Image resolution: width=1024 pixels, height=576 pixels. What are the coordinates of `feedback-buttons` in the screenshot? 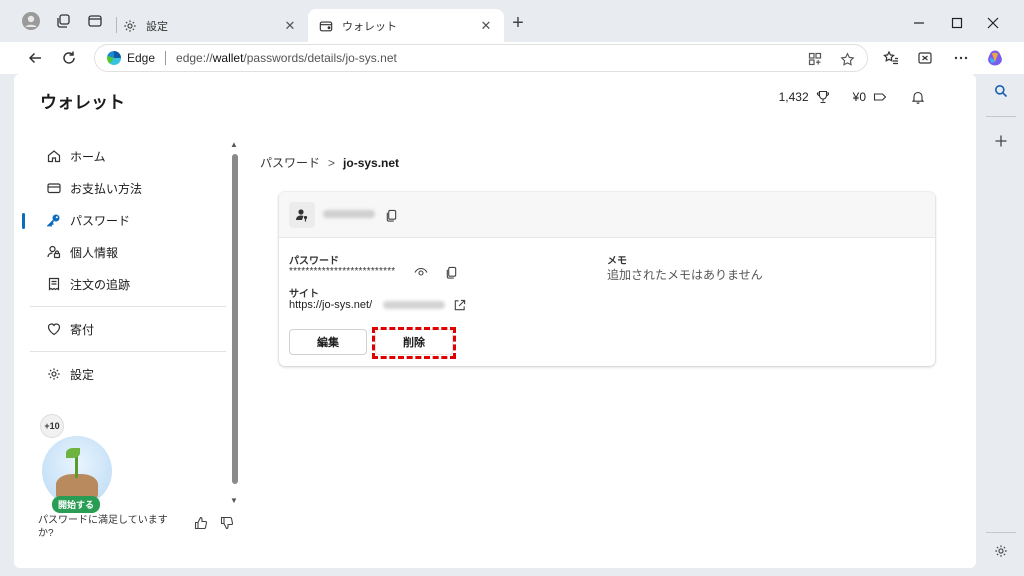 It's located at (214, 523).